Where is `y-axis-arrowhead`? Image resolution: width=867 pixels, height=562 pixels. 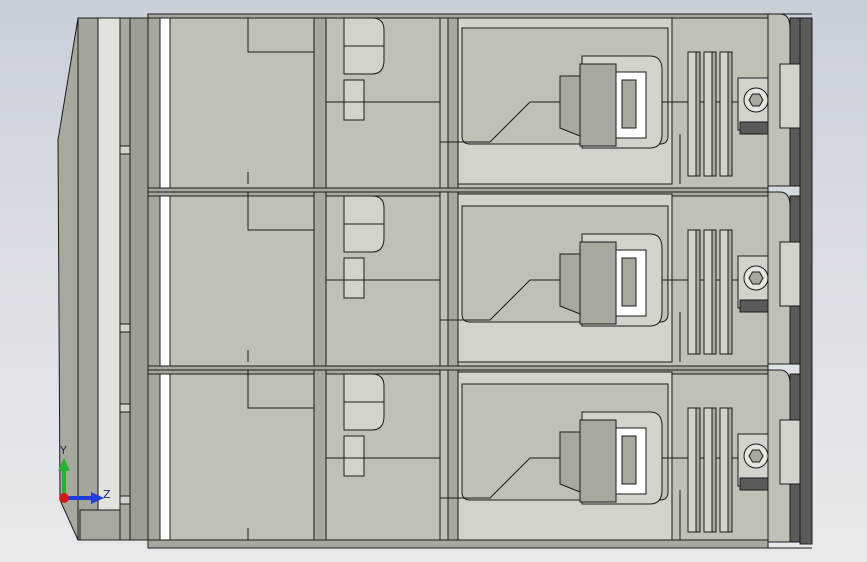 y-axis-arrowhead is located at coordinates (64, 464).